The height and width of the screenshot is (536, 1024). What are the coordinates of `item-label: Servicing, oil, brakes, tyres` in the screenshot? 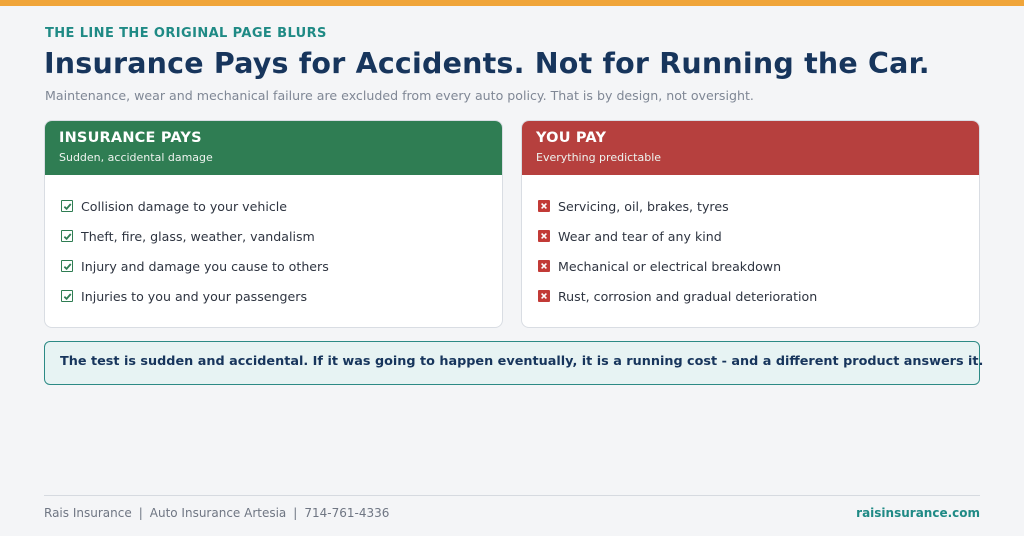 It's located at (643, 206).